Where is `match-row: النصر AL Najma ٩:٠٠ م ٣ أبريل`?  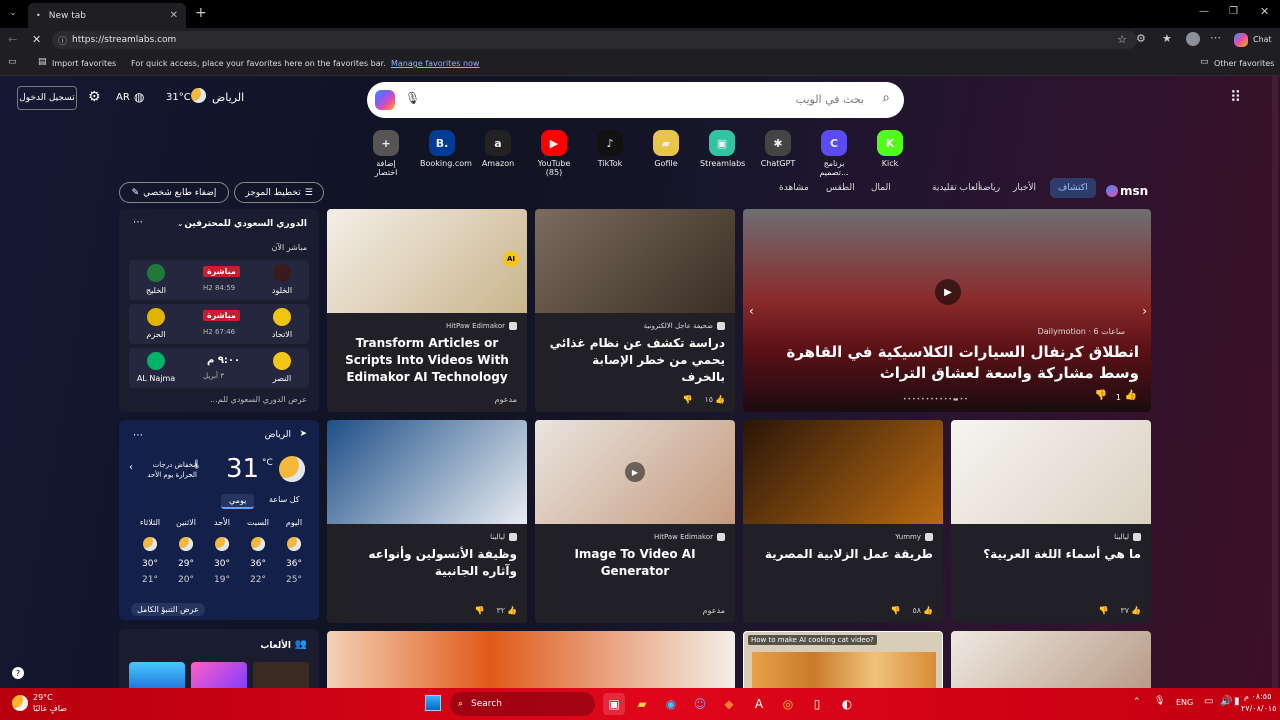 match-row: النصر AL Najma ٩:٠٠ م ٣ أبريل is located at coordinates (219, 368).